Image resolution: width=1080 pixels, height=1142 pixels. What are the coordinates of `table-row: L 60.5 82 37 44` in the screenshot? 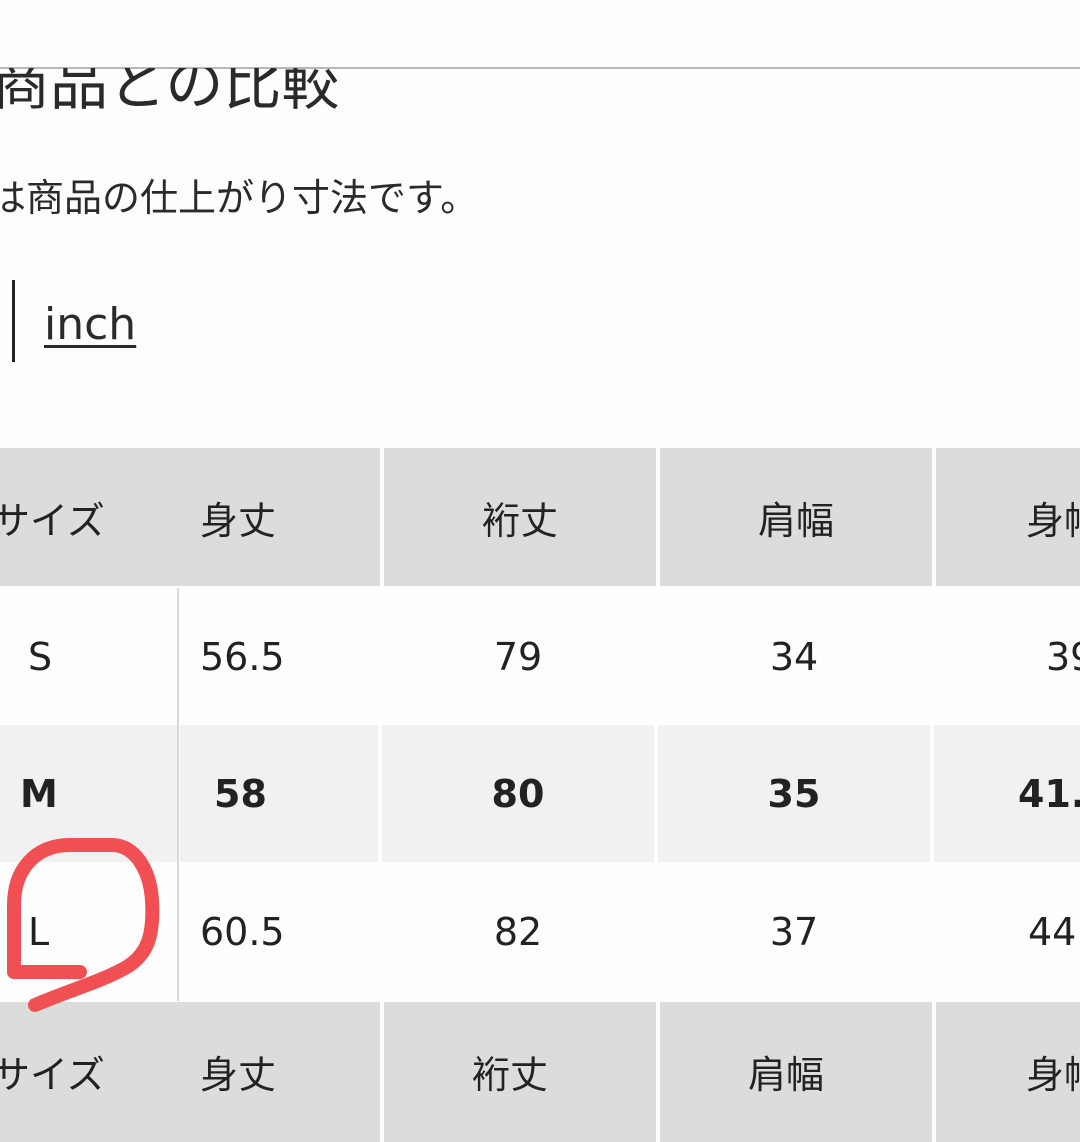 It's located at (540, 931).